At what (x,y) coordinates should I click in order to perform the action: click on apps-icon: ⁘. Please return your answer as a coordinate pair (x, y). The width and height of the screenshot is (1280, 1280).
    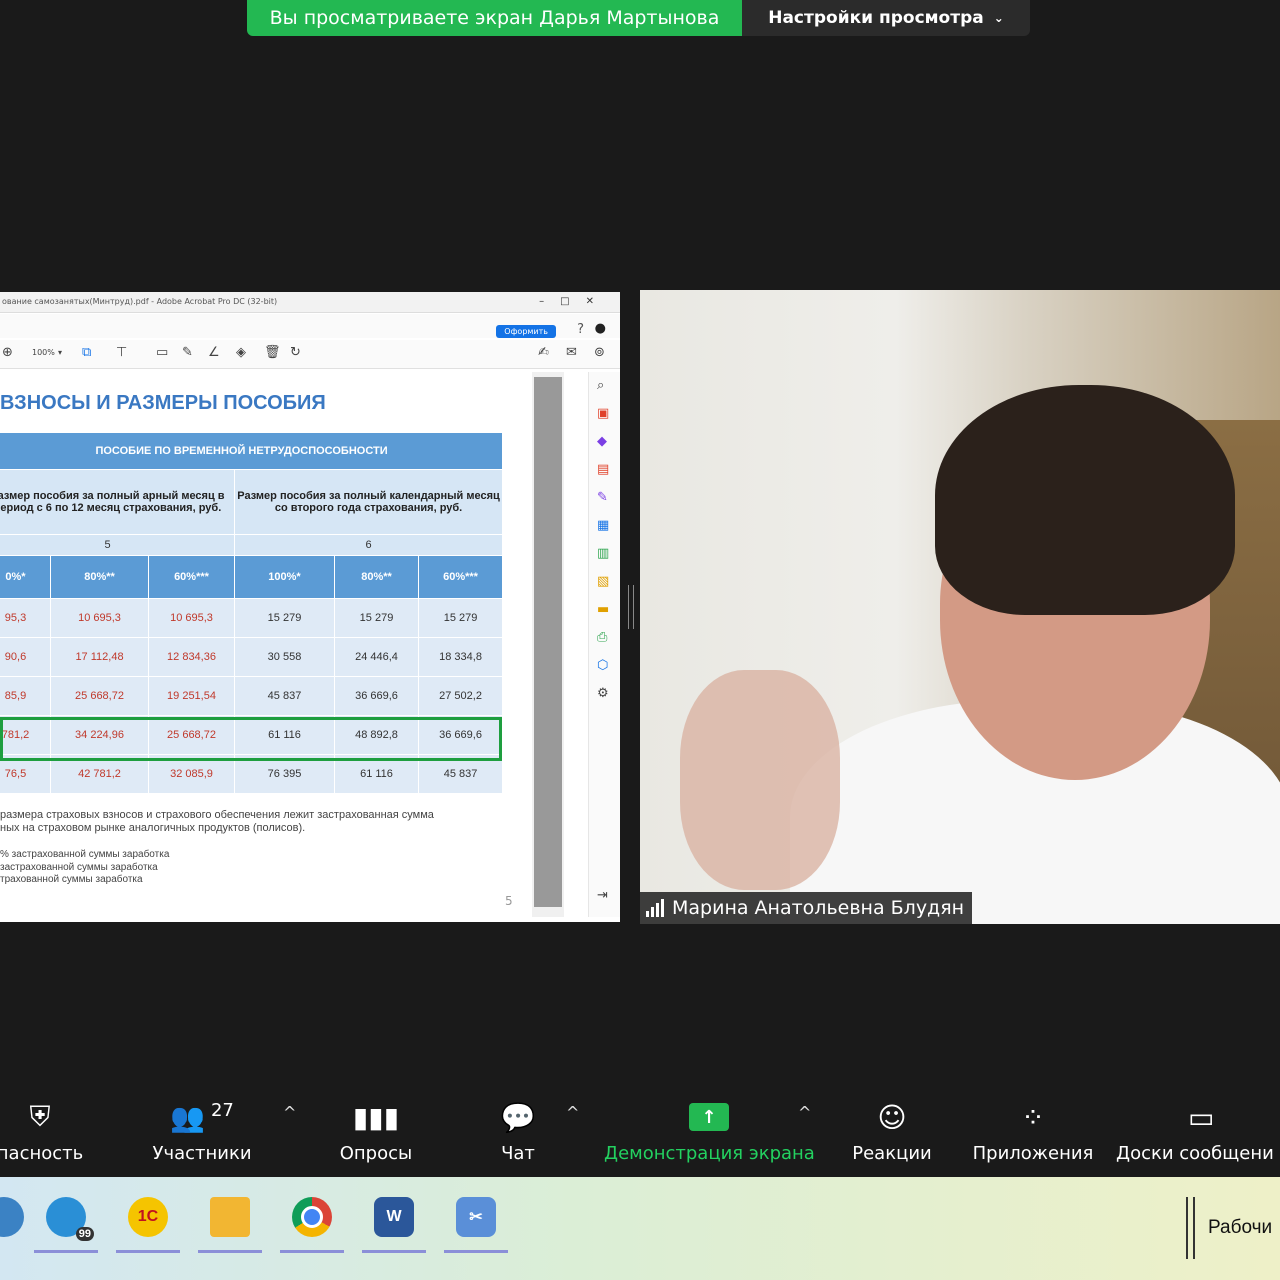
    Looking at the image, I should click on (1033, 1117).